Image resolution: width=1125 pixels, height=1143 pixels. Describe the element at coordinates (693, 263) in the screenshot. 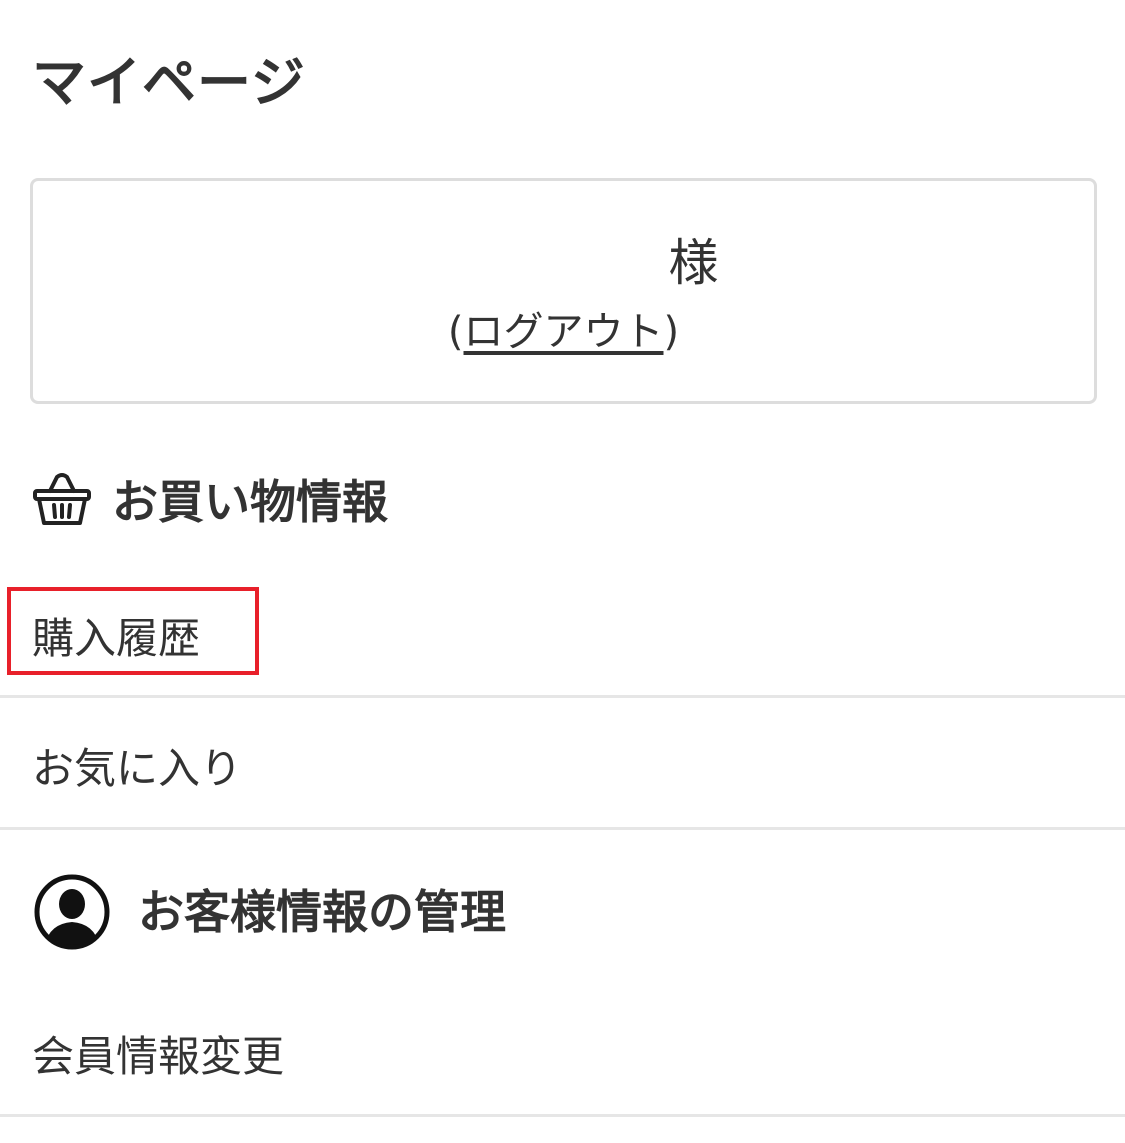

I see `honorific: 様` at that location.